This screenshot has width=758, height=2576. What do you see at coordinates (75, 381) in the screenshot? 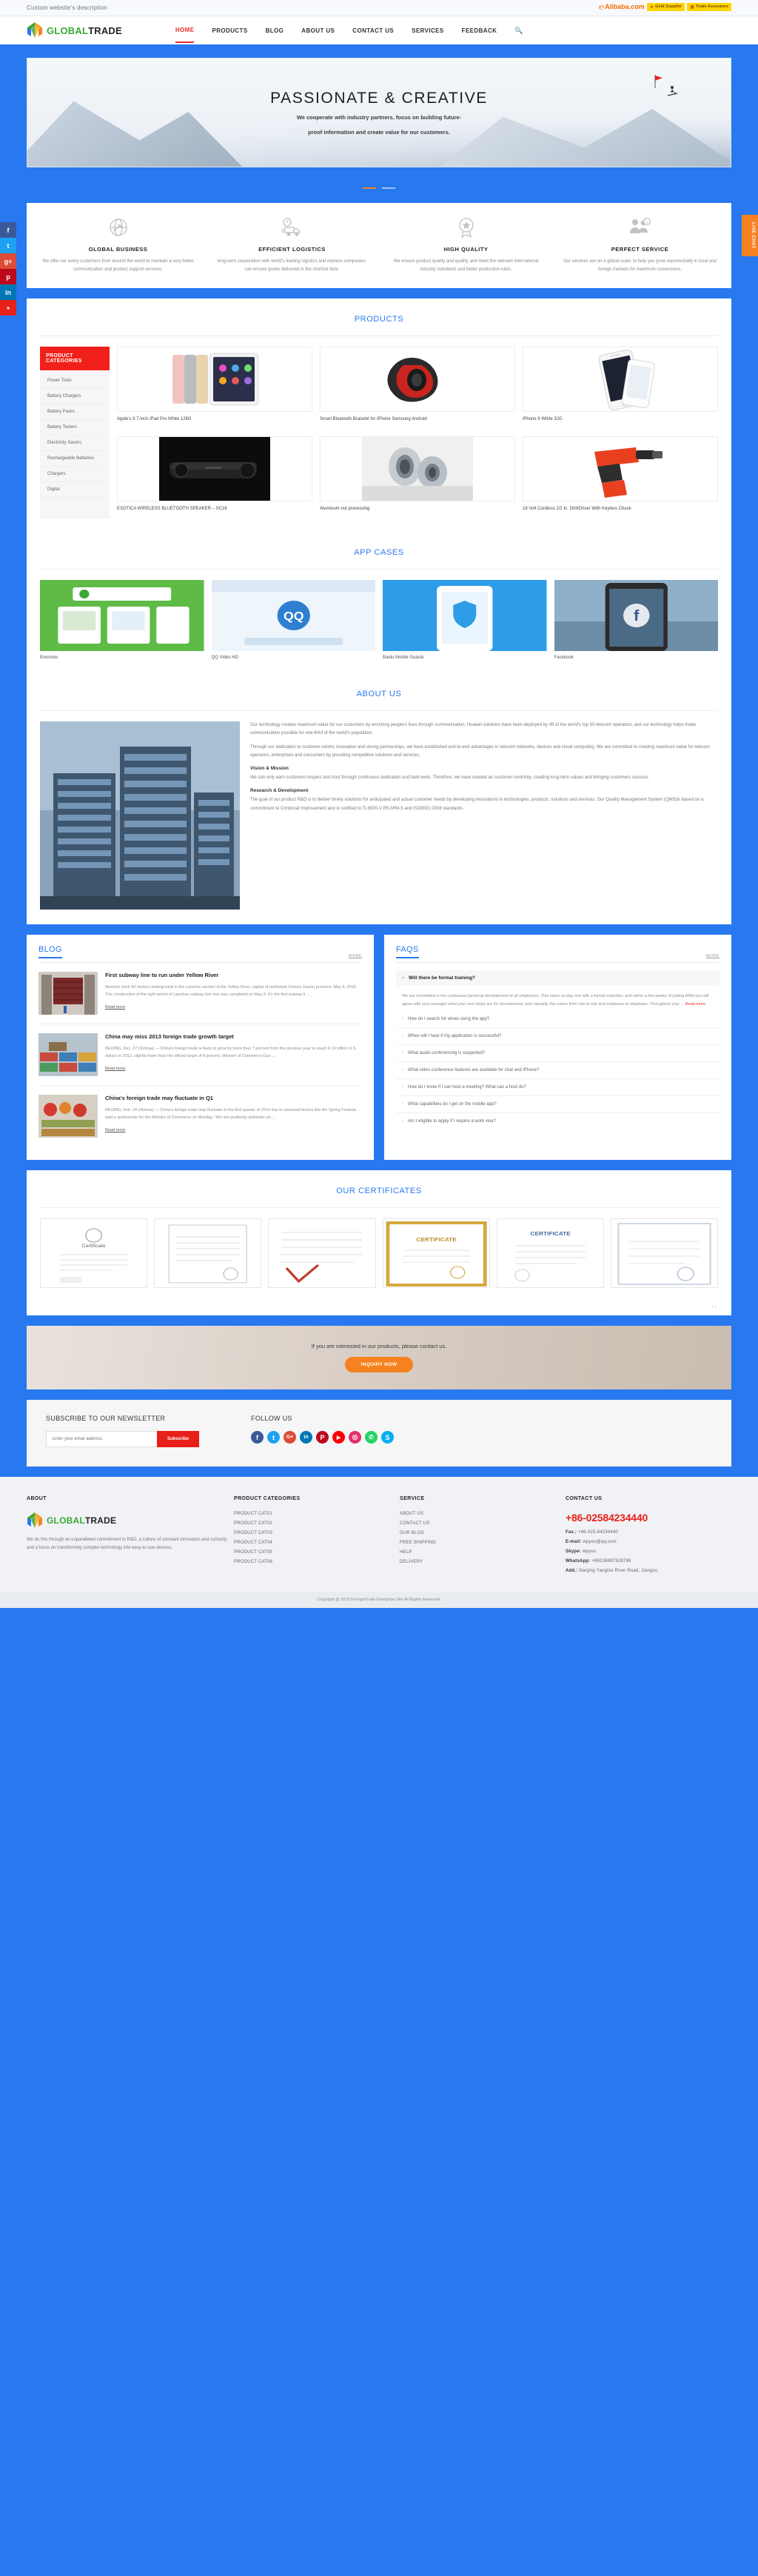
I see `category-item: Power Tools` at bounding box center [75, 381].